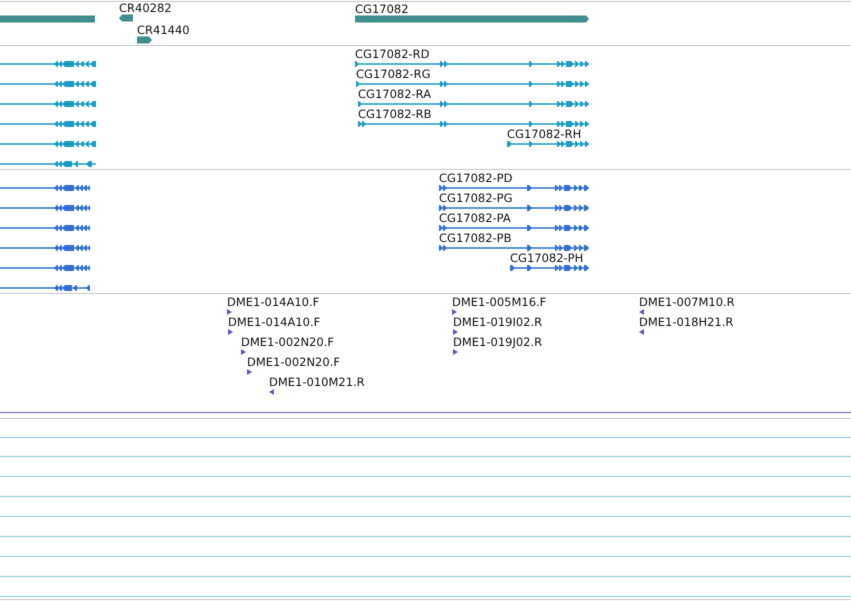 The image size is (851, 601). Describe the element at coordinates (686, 322) in the screenshot. I see `feature-label: DME1-018H21.R` at that location.